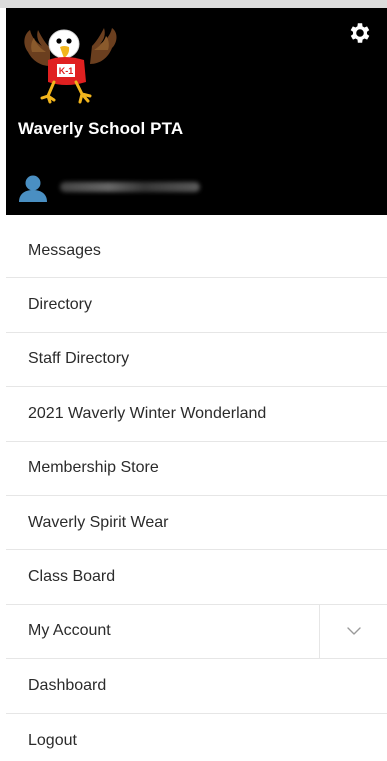  What do you see at coordinates (98, 522) in the screenshot?
I see `menu-item-label: Waverly Spirit Wear` at bounding box center [98, 522].